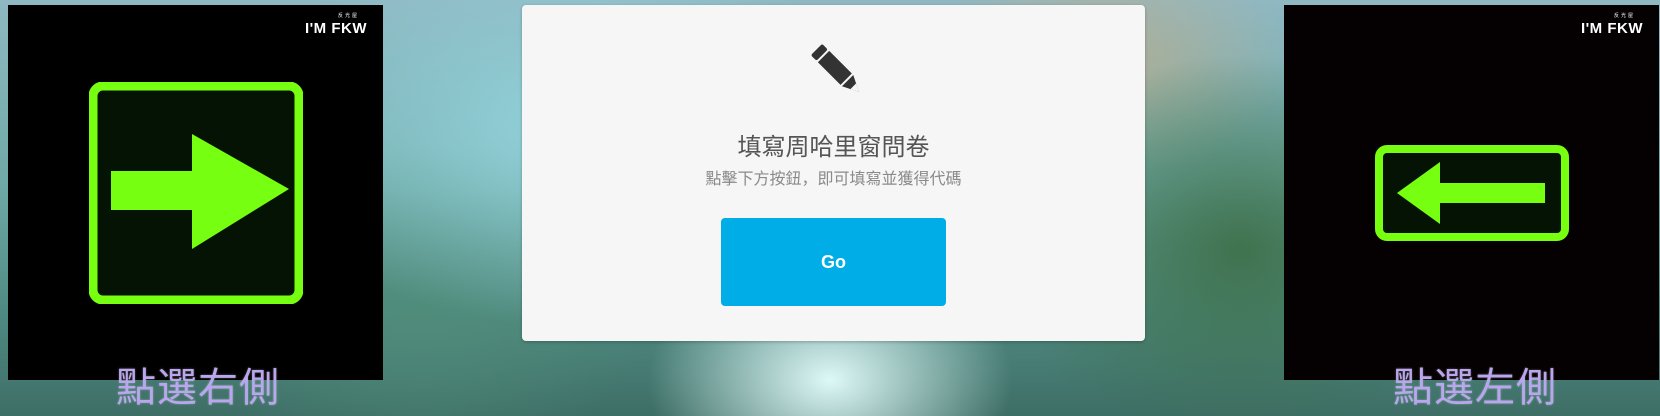 The width and height of the screenshot is (1660, 416). What do you see at coordinates (833, 178) in the screenshot?
I see `survey-subtitle: 點擊下方按鈕，即可填寫並獲得代碼` at bounding box center [833, 178].